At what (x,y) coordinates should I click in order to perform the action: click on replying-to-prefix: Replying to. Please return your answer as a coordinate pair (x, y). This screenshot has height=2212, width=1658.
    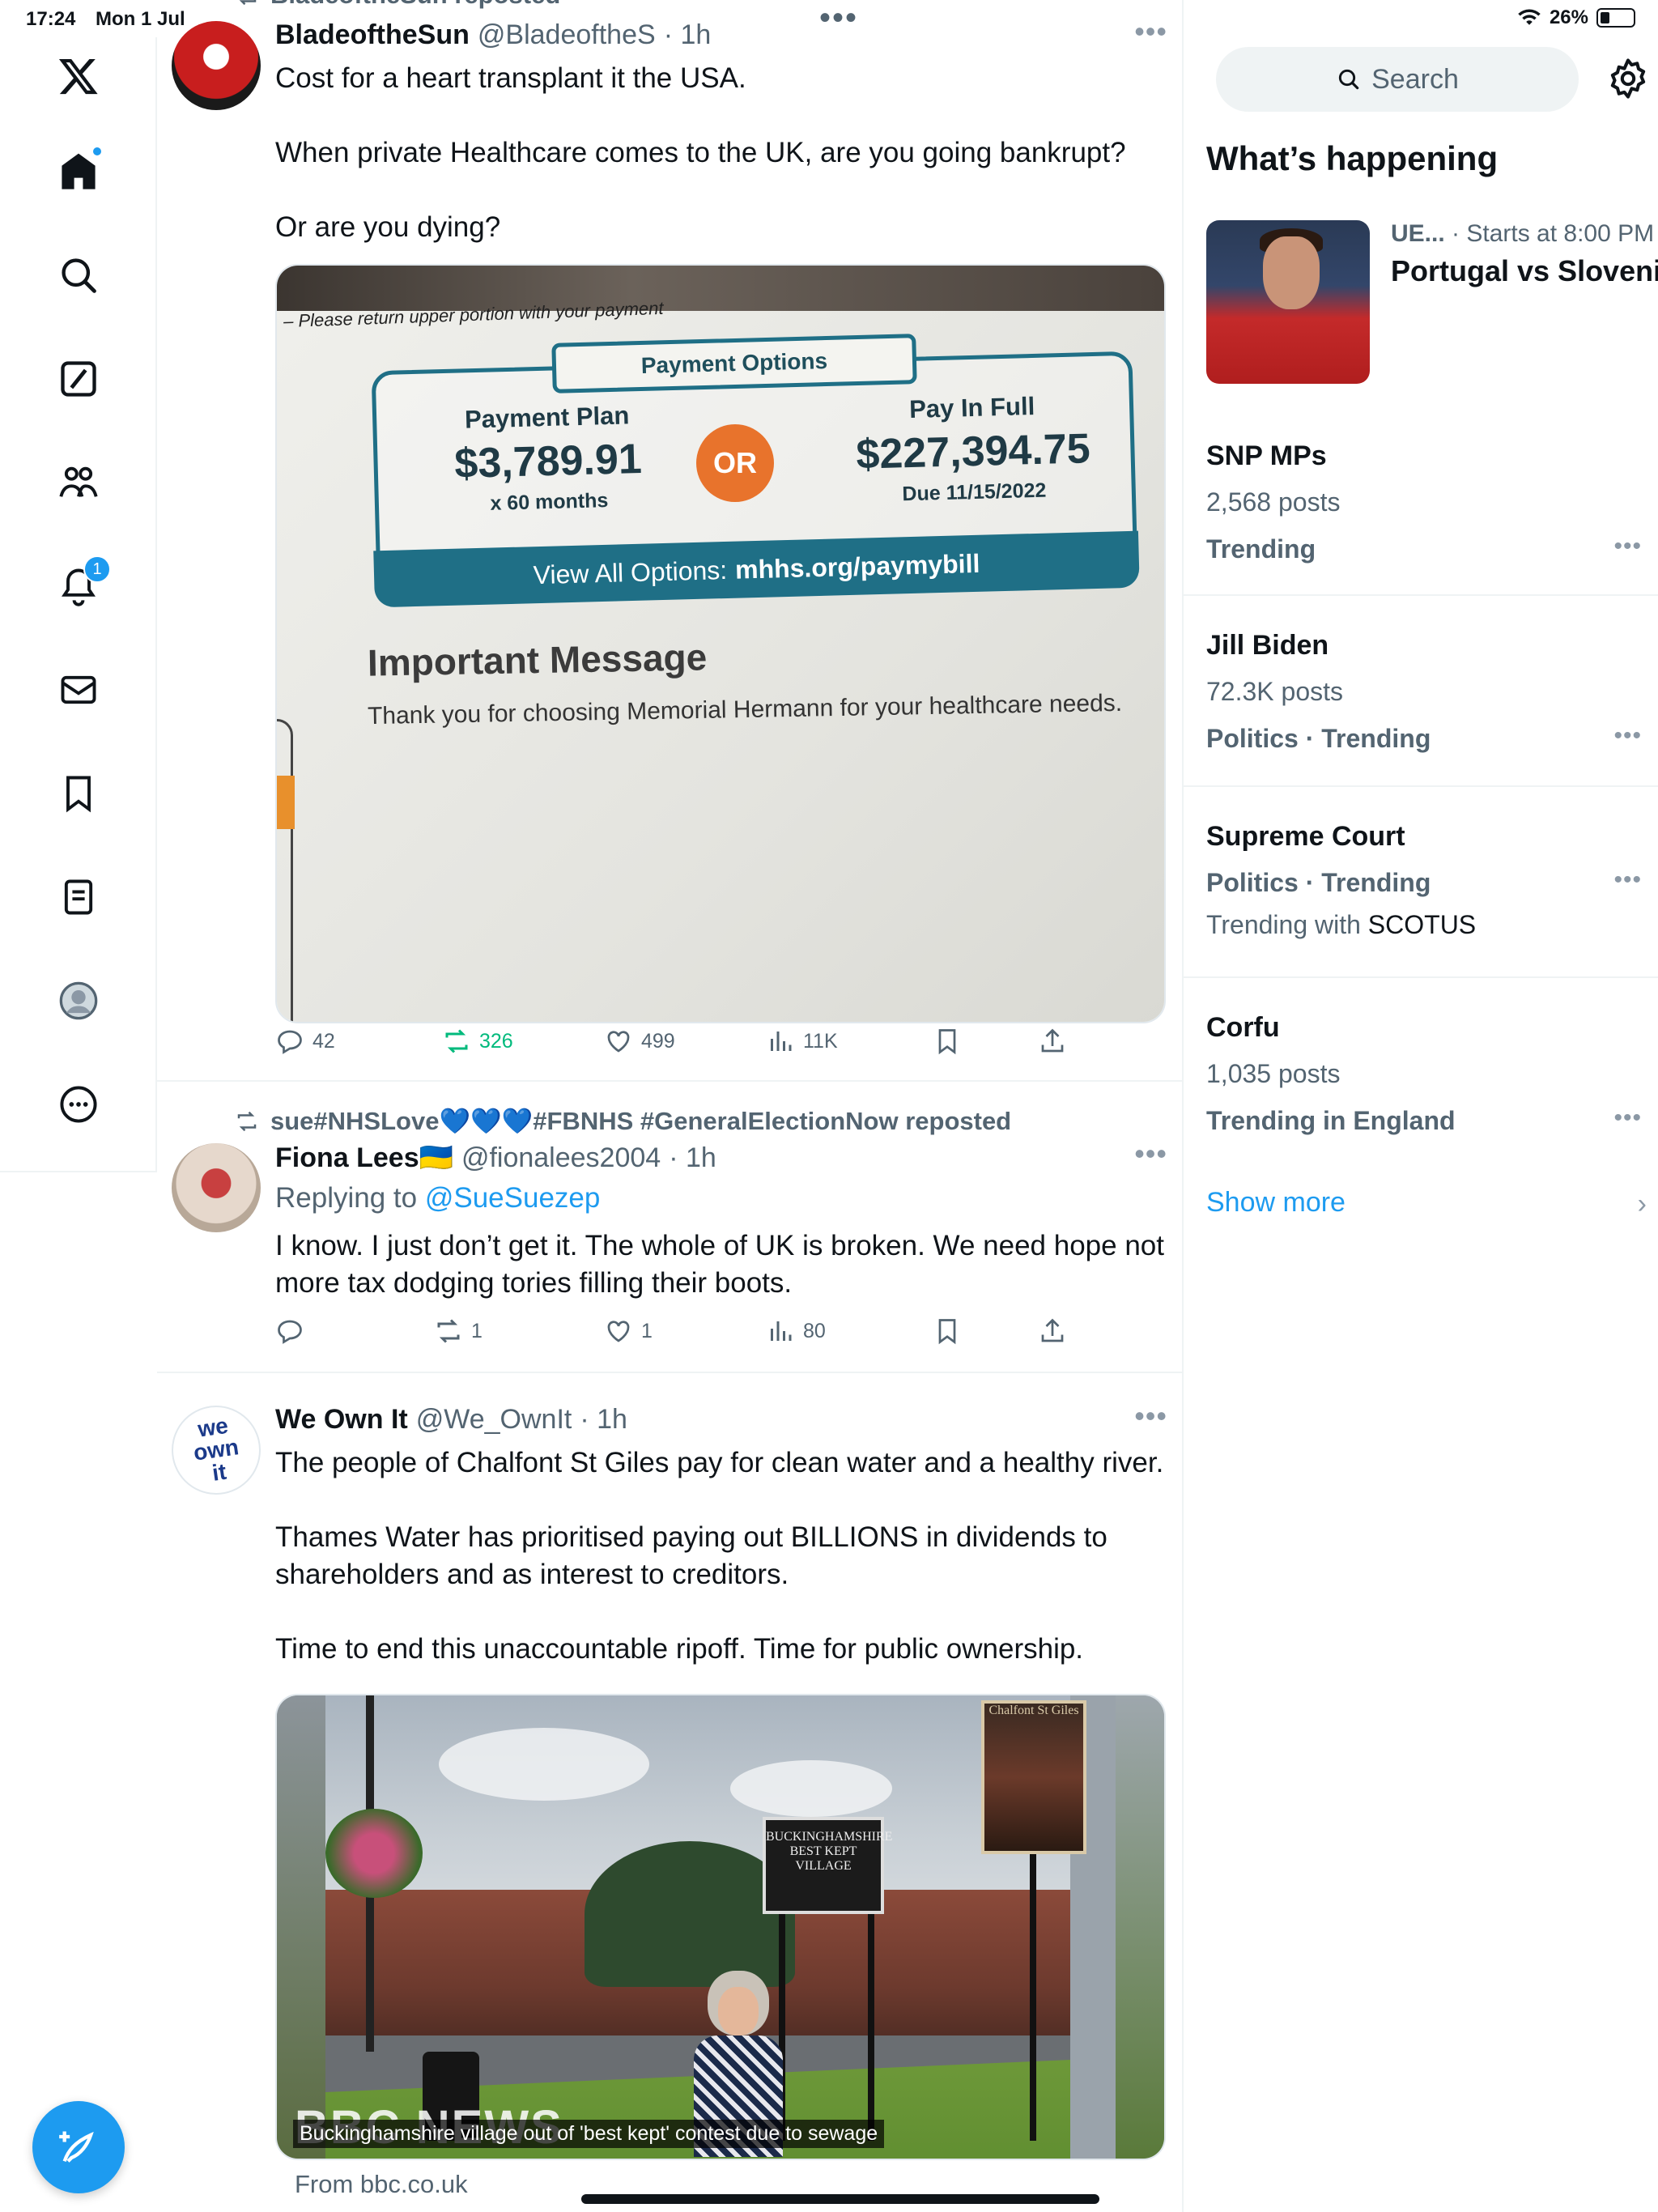
    Looking at the image, I should click on (346, 1198).